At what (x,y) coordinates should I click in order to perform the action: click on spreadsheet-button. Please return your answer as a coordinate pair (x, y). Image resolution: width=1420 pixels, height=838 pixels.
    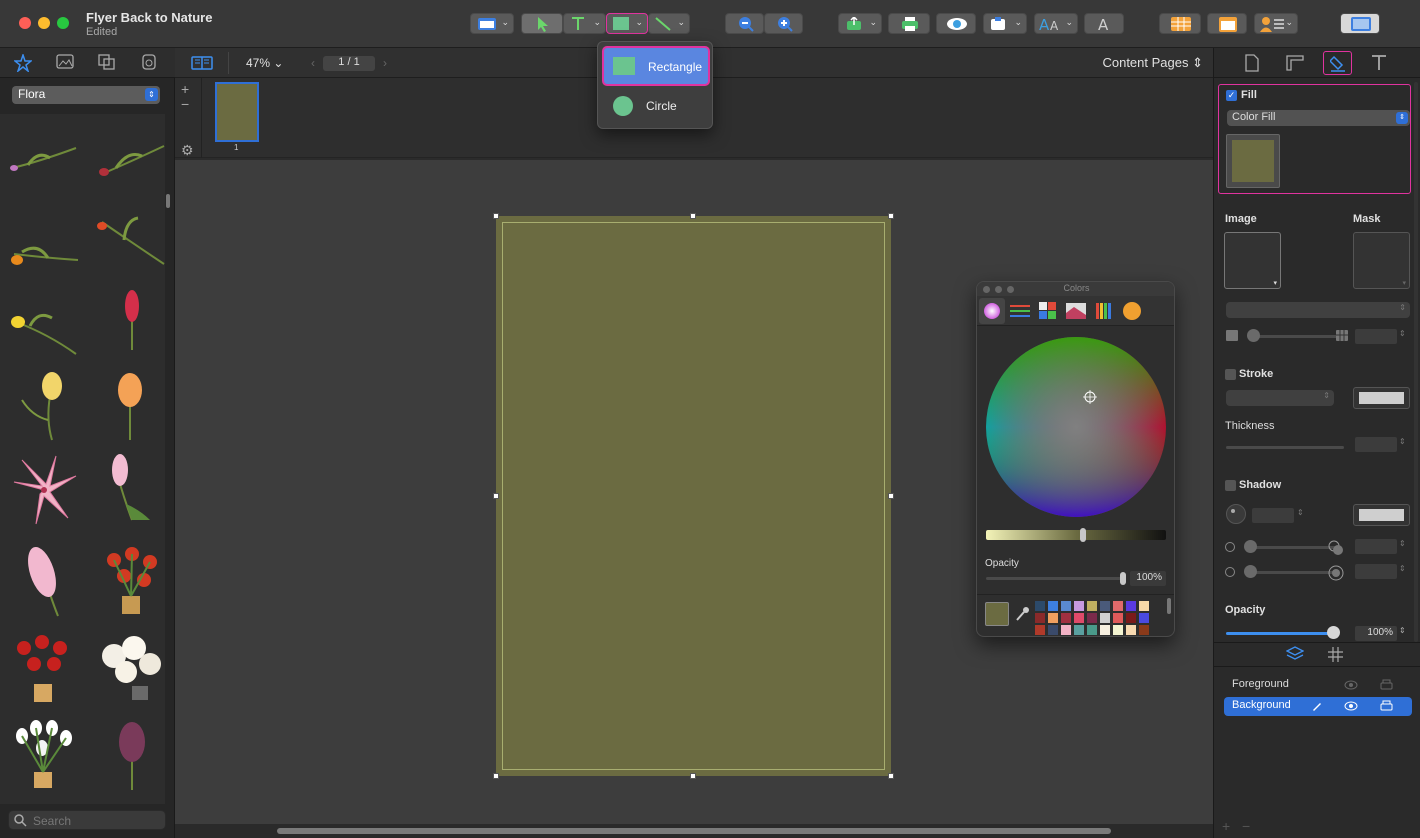
    Looking at the image, I should click on (1180, 23).